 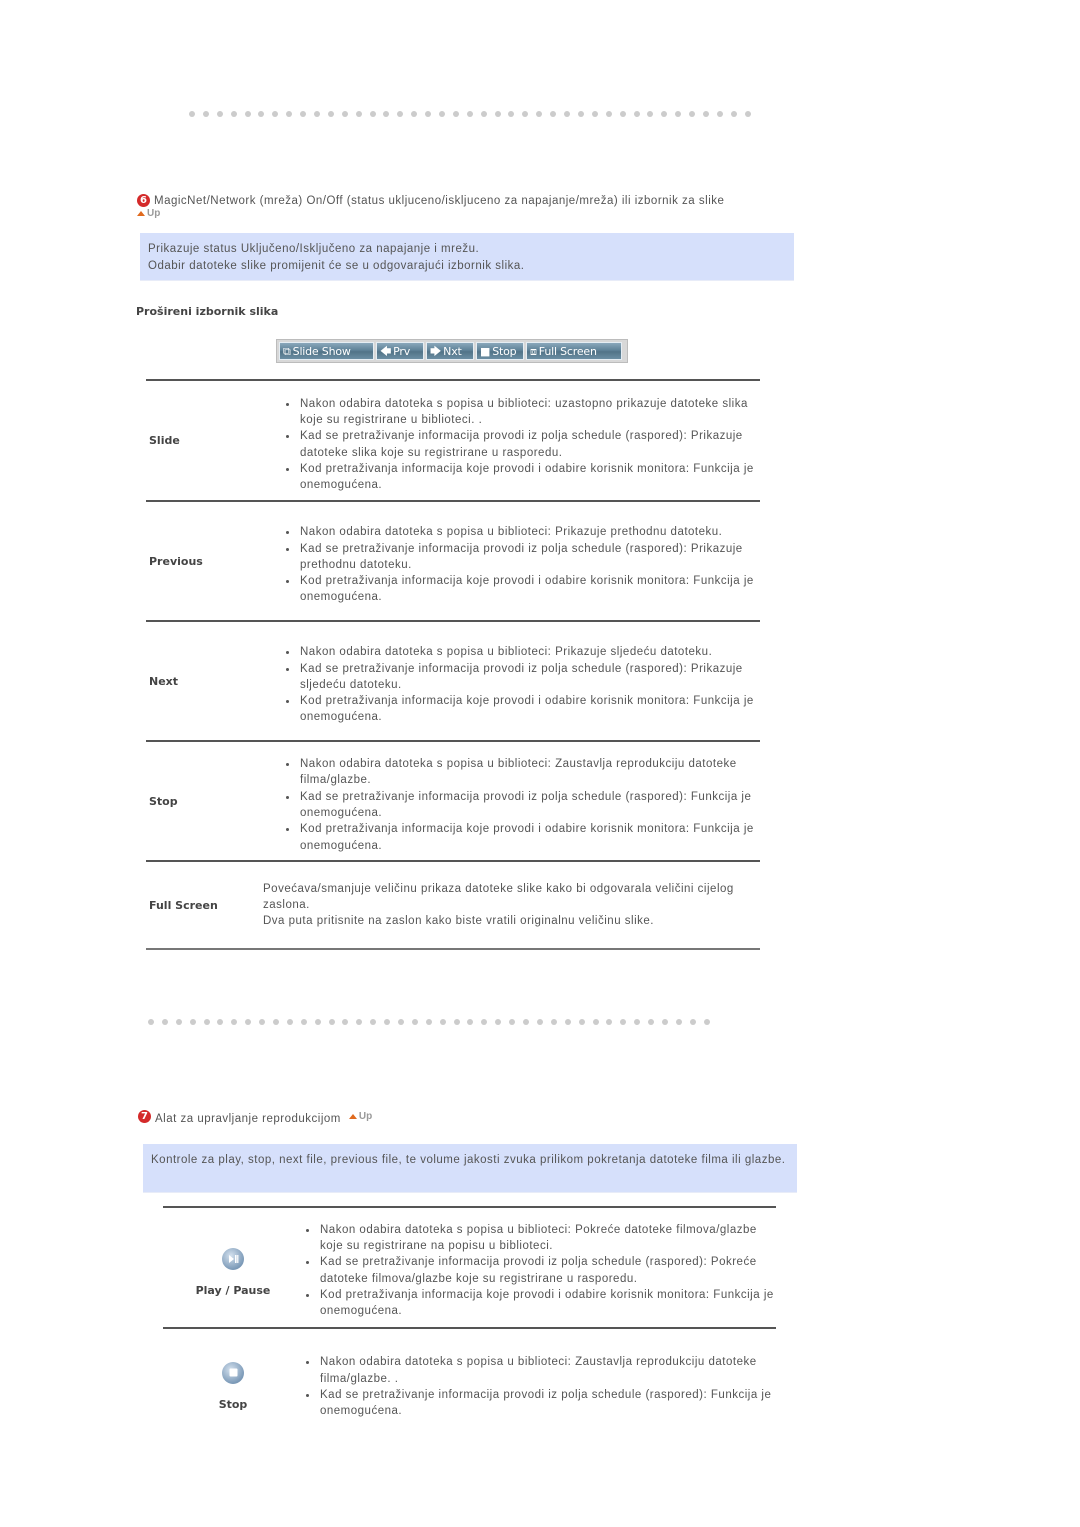 What do you see at coordinates (233, 1290) in the screenshot?
I see `row-label: Play / Pause` at bounding box center [233, 1290].